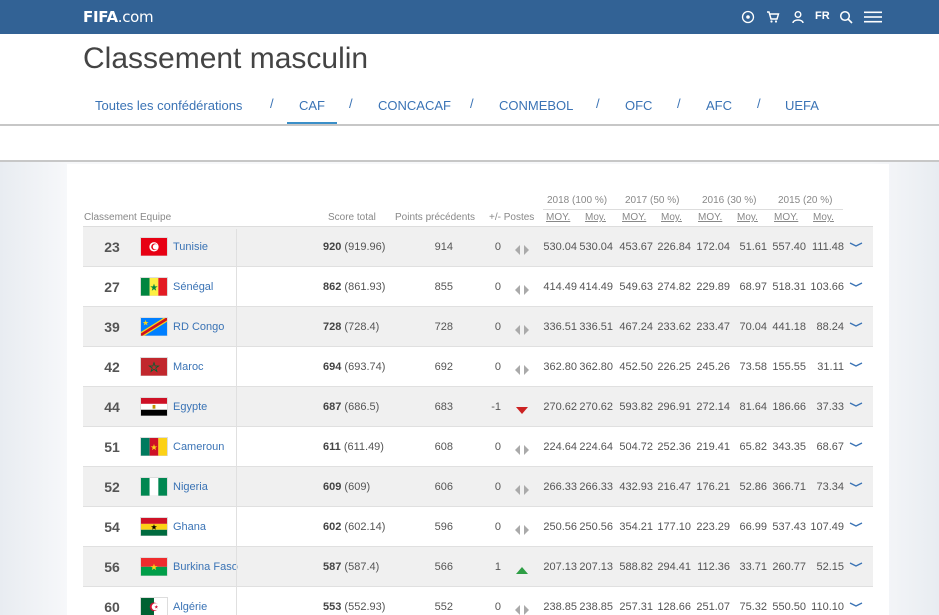 Image resolution: width=939 pixels, height=615 pixels. I want to click on col-moy-2017: MOY., so click(634, 217).